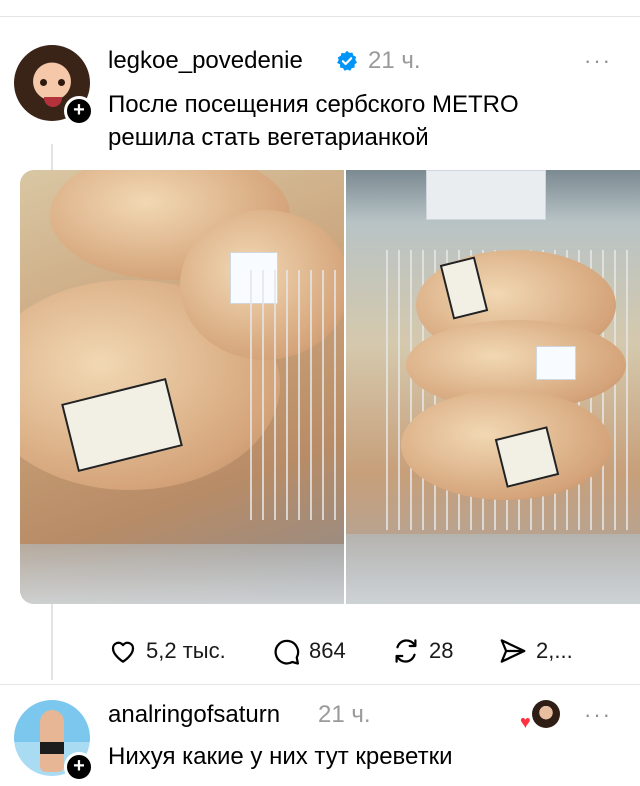 The image size is (640, 786). What do you see at coordinates (43, 82) in the screenshot?
I see `avatar-eye-left` at bounding box center [43, 82].